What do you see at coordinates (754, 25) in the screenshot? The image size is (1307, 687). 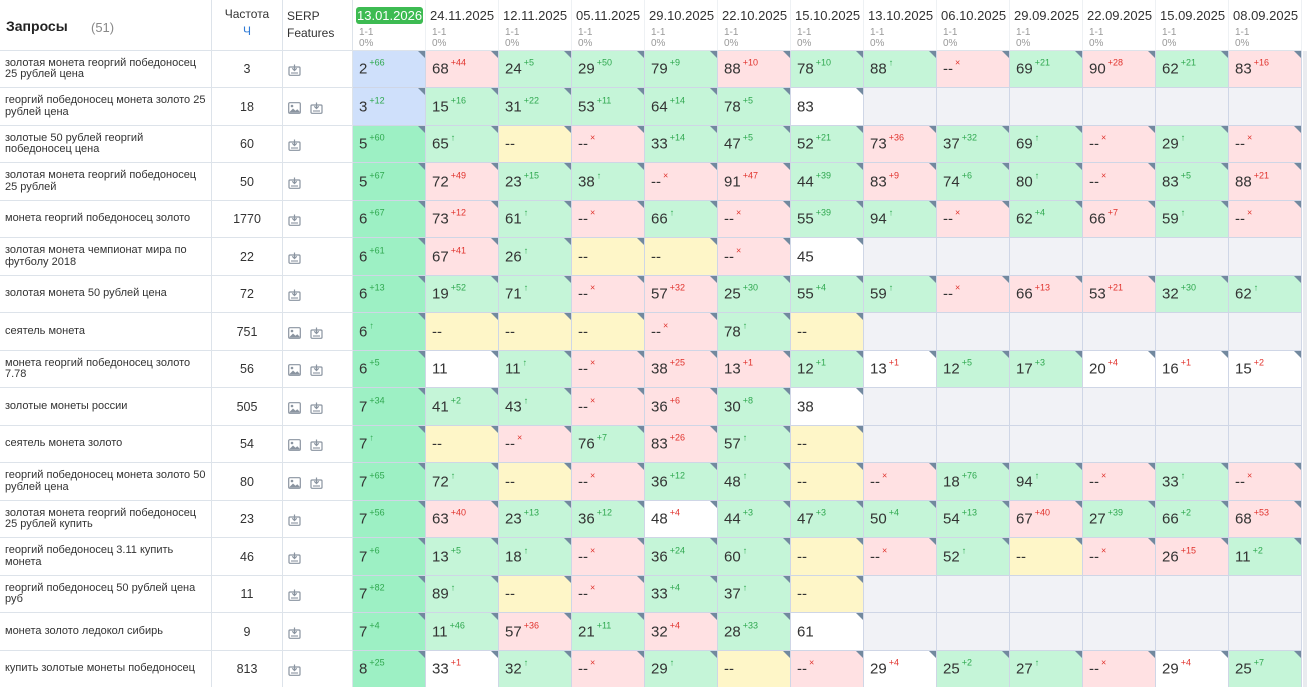 I see `date-column-header: 22.10.2025 1-1 0%` at bounding box center [754, 25].